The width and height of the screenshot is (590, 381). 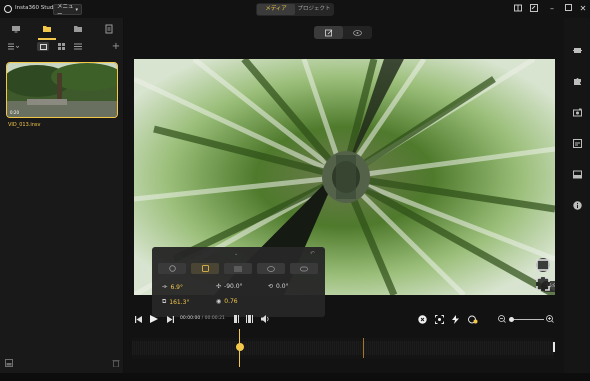 I want to click on panel-collapse-icon: ⌄, so click(x=236, y=254).